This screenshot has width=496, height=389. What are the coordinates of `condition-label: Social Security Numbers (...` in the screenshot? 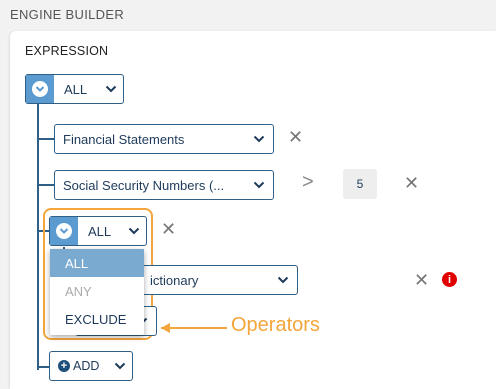 It's located at (144, 185).